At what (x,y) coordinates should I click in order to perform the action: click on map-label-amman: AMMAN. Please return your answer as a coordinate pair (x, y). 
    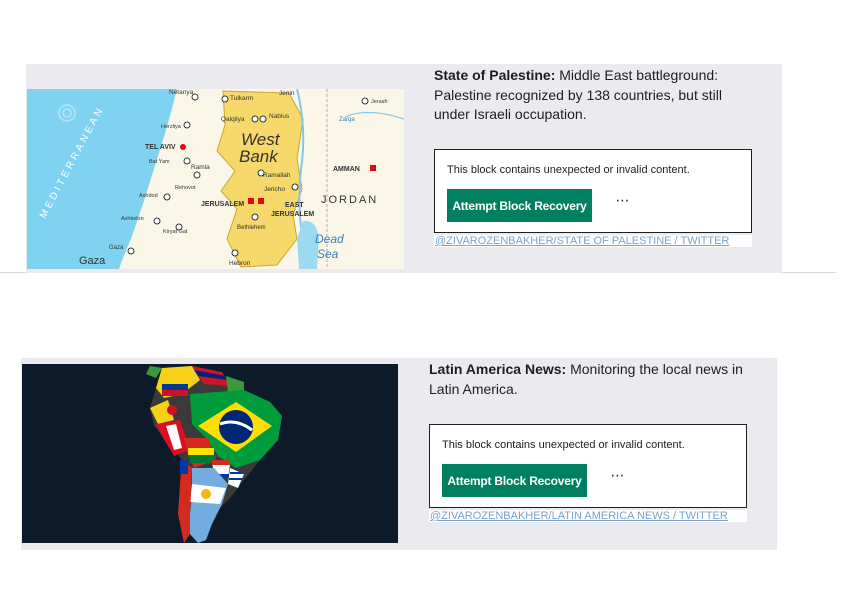
    Looking at the image, I should click on (346, 169).